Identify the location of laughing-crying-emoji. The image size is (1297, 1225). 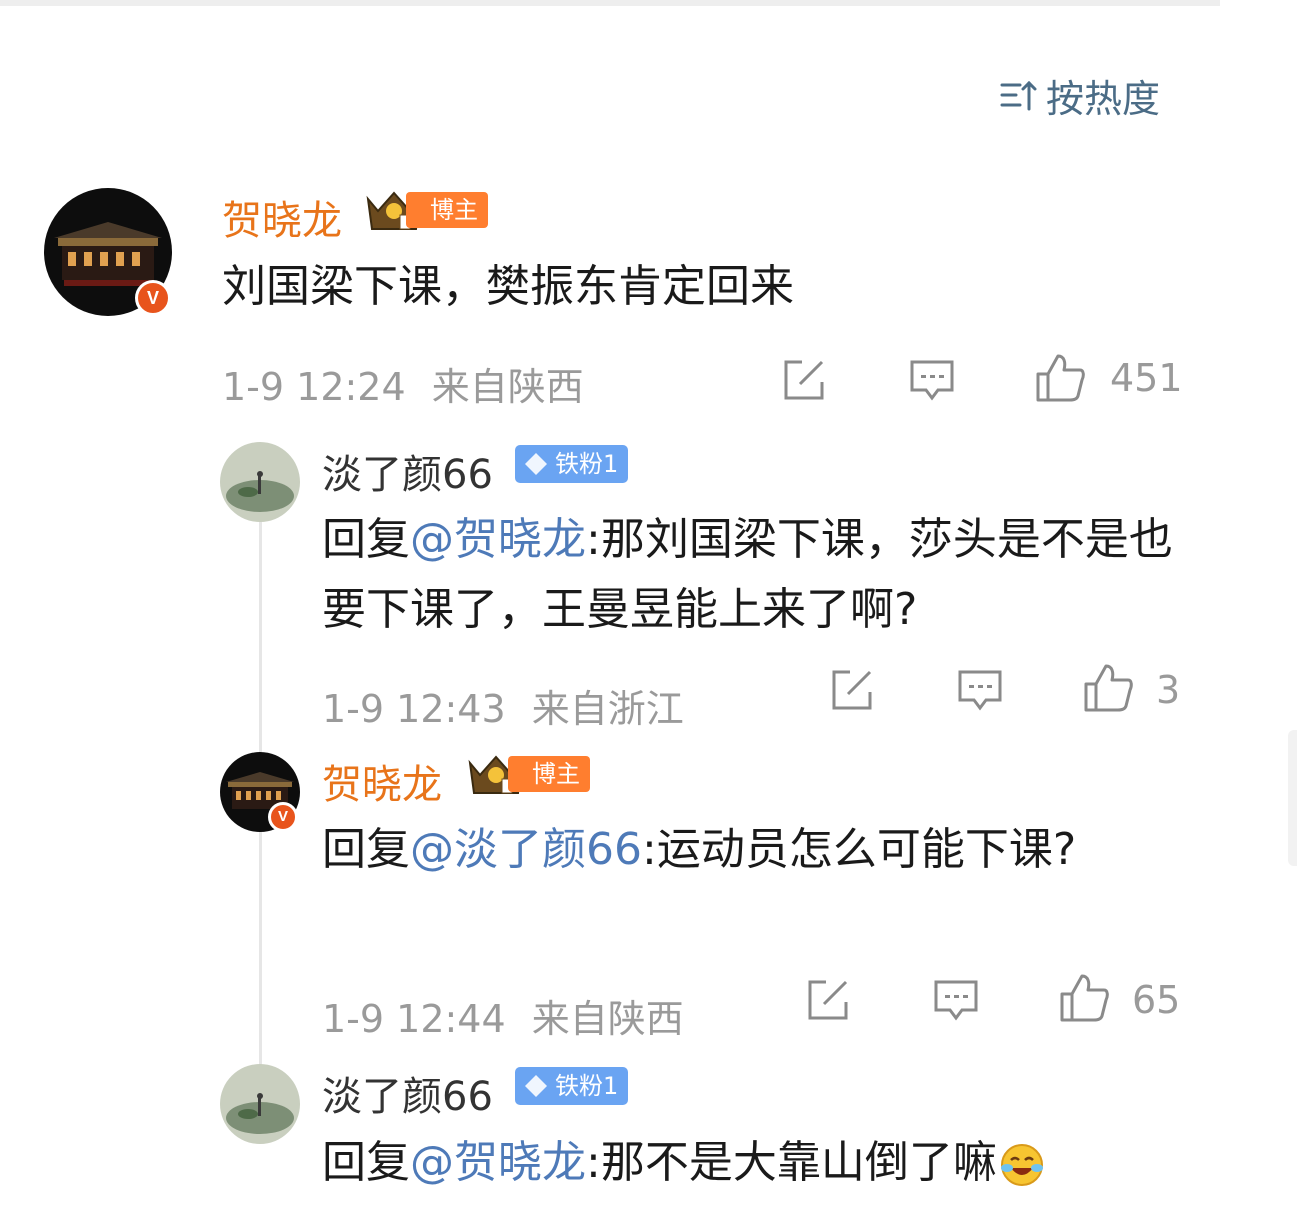
(1021, 1165).